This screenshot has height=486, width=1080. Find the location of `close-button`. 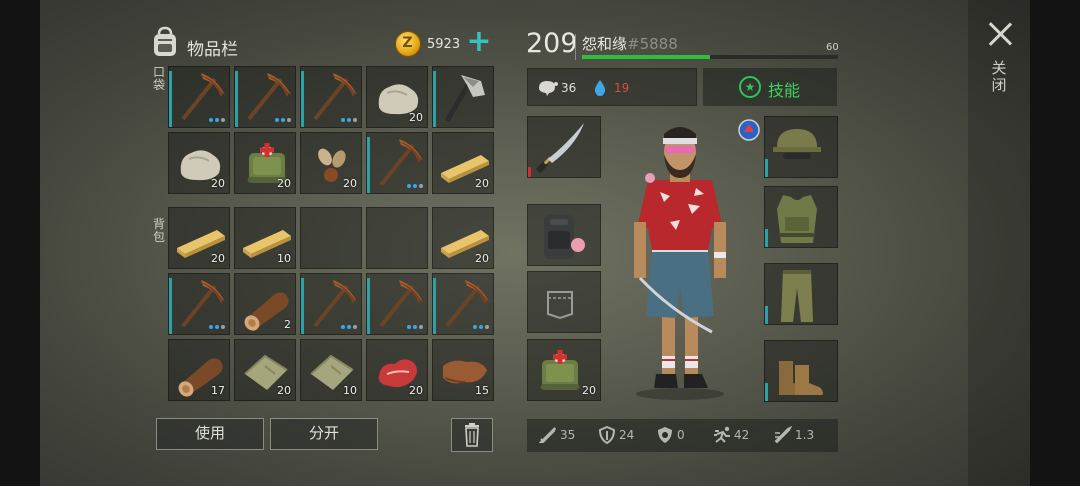

close-button is located at coordinates (1000, 34).